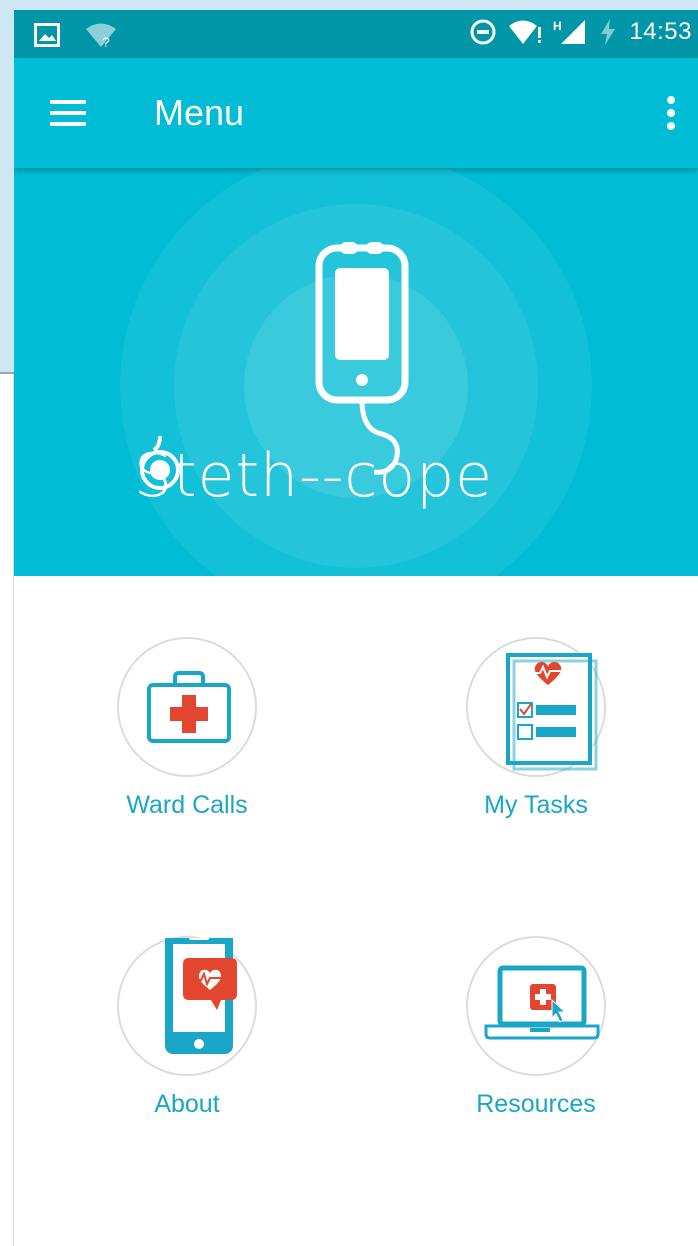 The image size is (698, 1246). I want to click on my-tasks-button: My Tasks, so click(536, 728).